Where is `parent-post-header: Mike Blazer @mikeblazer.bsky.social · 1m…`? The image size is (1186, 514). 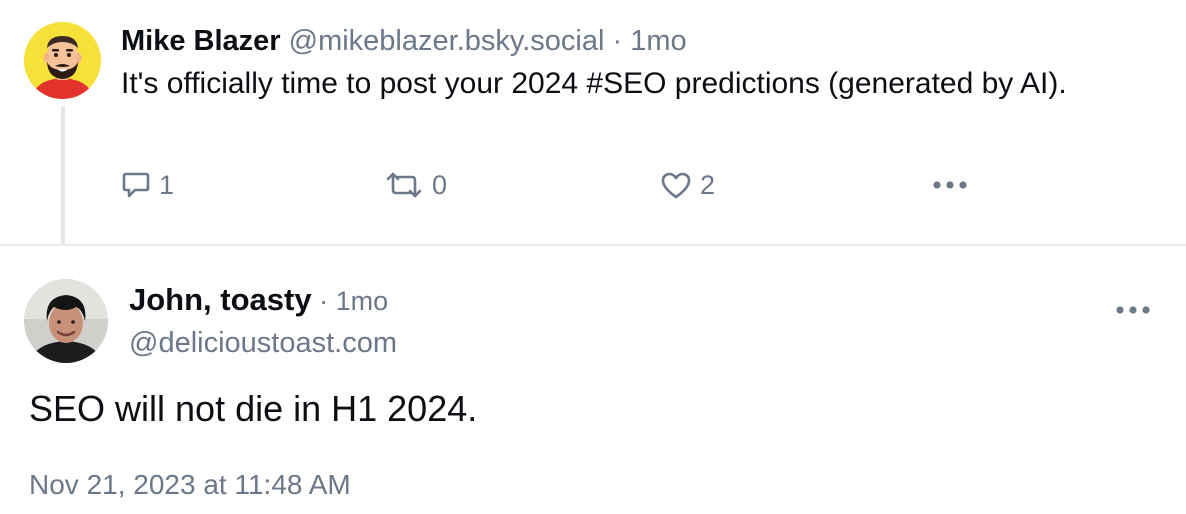
parent-post-header: Mike Blazer @mikeblazer.bsky.social · 1m… is located at coordinates (404, 41).